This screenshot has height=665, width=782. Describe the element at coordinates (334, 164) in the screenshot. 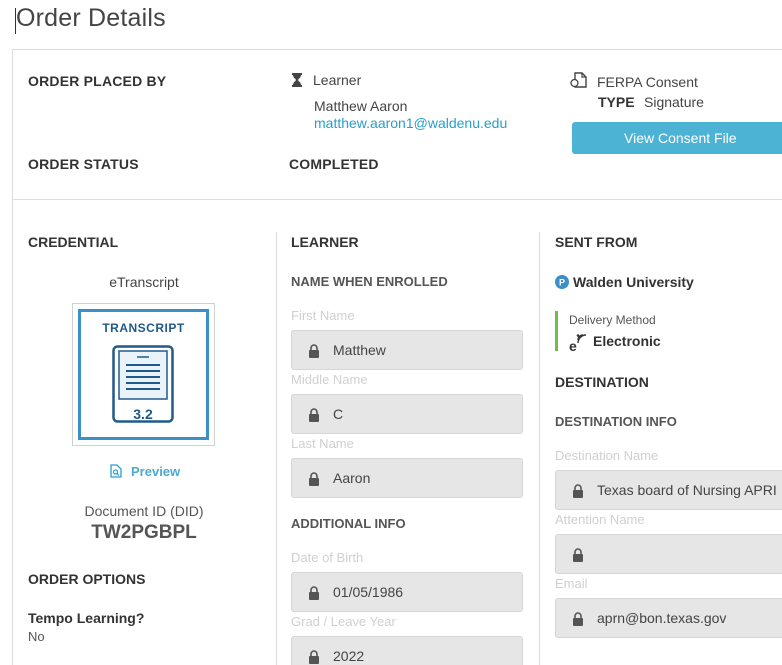

I see `order-status-value: COMPLETED` at that location.